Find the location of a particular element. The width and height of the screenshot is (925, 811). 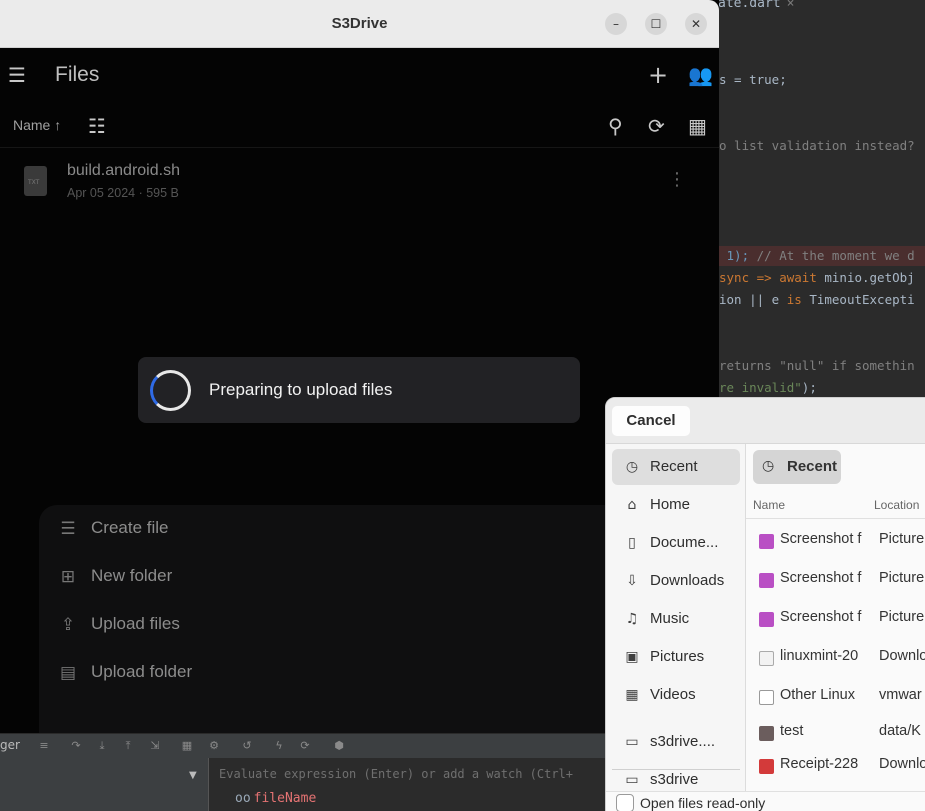

sidebar-divider is located at coordinates (676, 769).